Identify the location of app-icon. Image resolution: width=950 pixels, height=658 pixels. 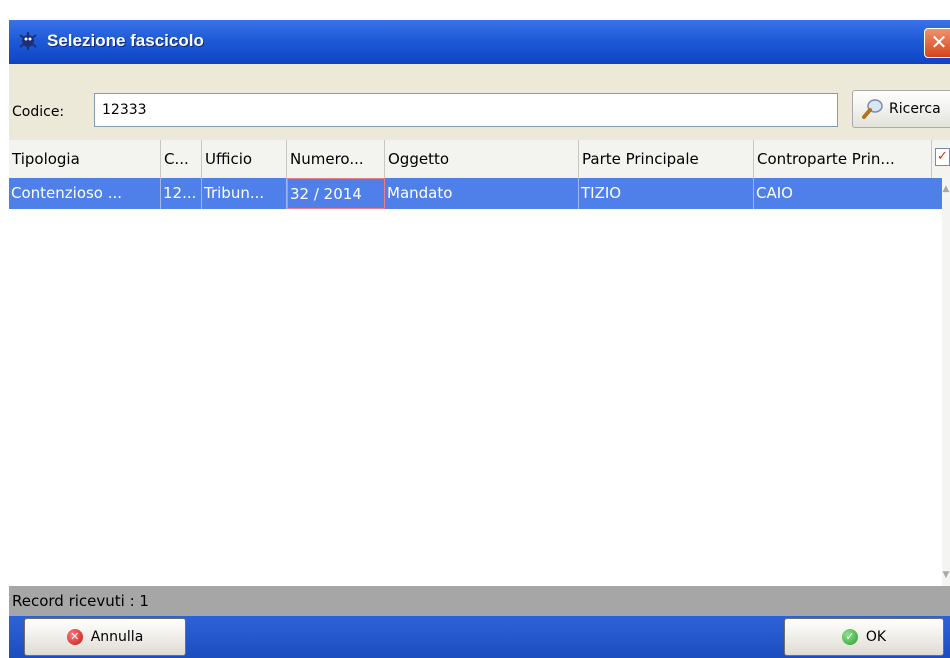
(28, 41).